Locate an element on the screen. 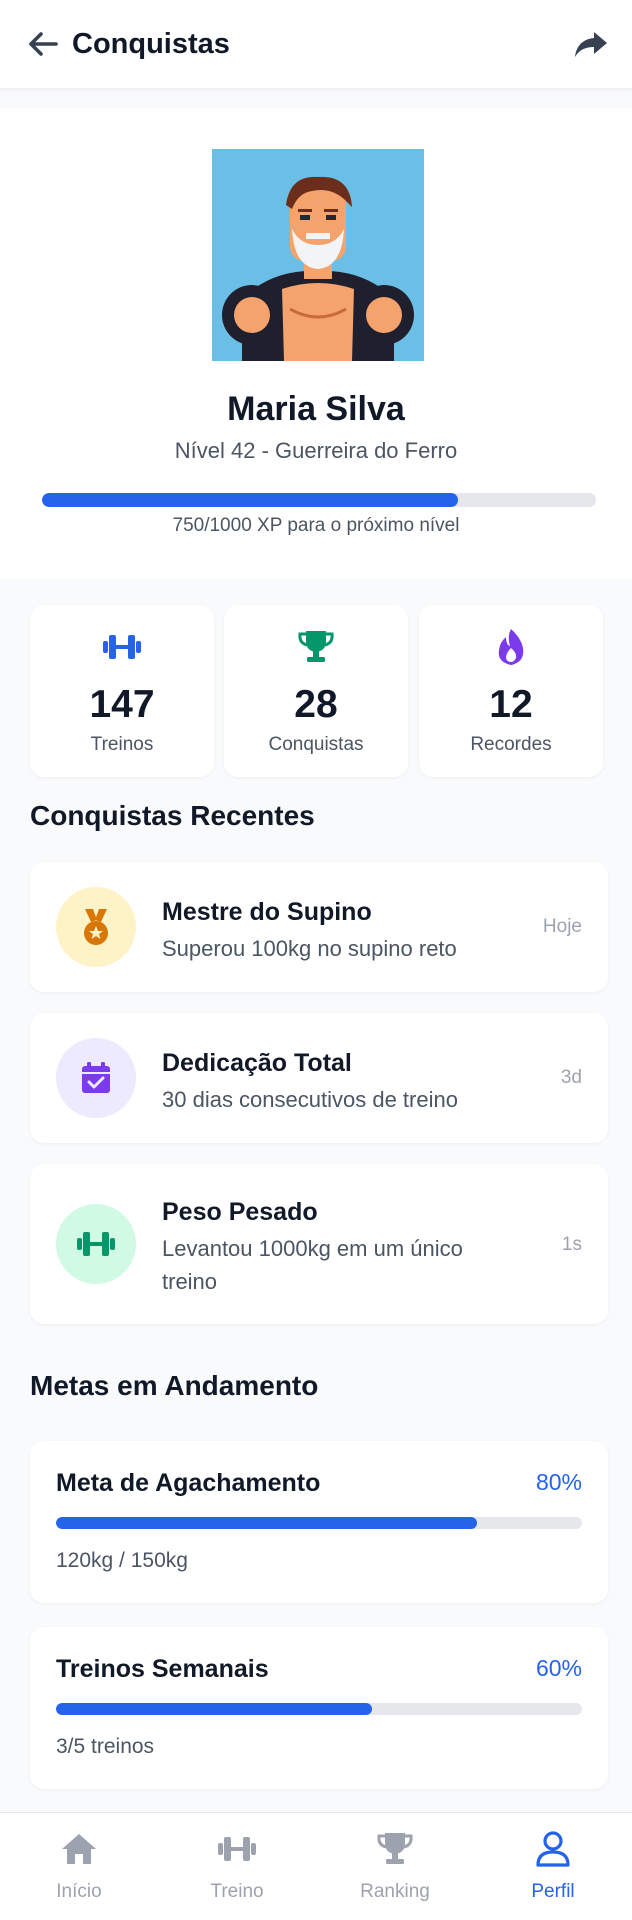  stat-card-treinos: 147 Treinos is located at coordinates (122, 691).